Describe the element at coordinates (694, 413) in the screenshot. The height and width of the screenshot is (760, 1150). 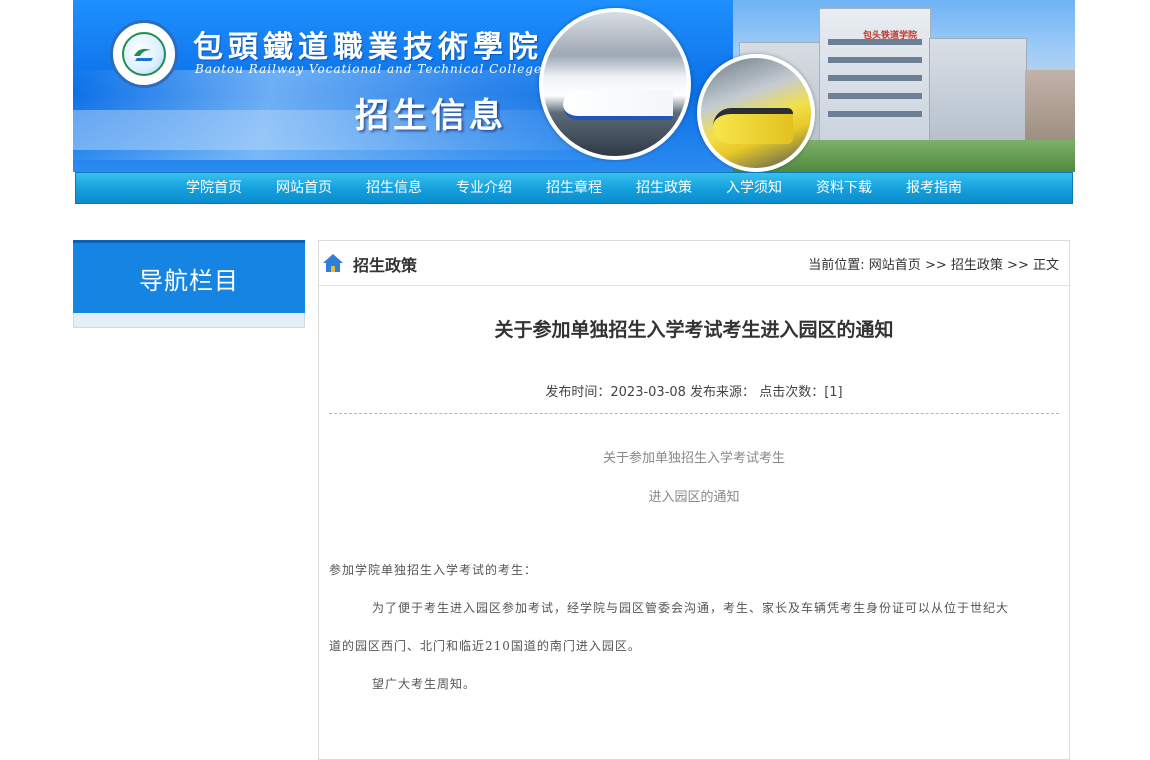
I see `divider` at that location.